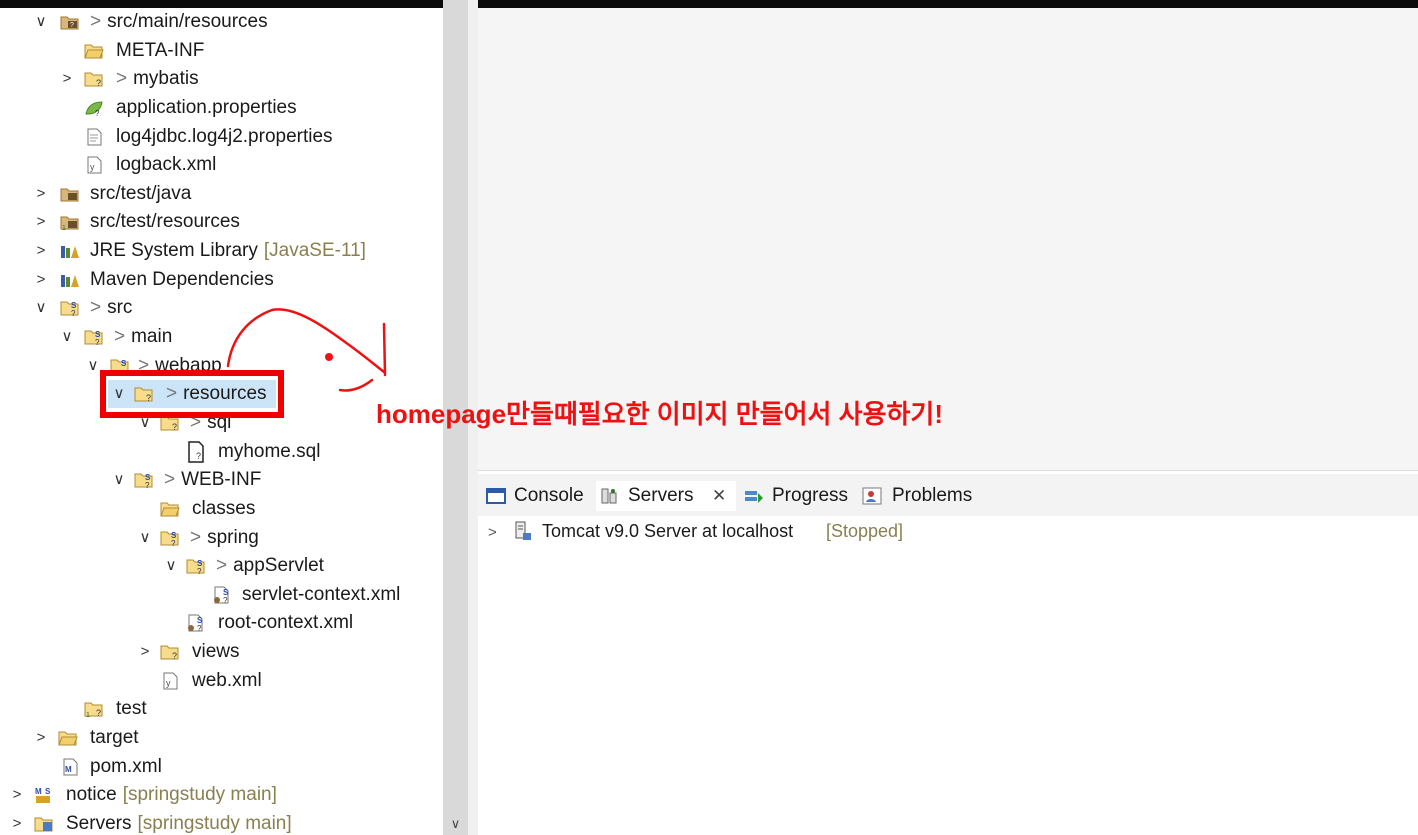  I want to click on tree-item-web-xml: y web.xml, so click(221, 681).